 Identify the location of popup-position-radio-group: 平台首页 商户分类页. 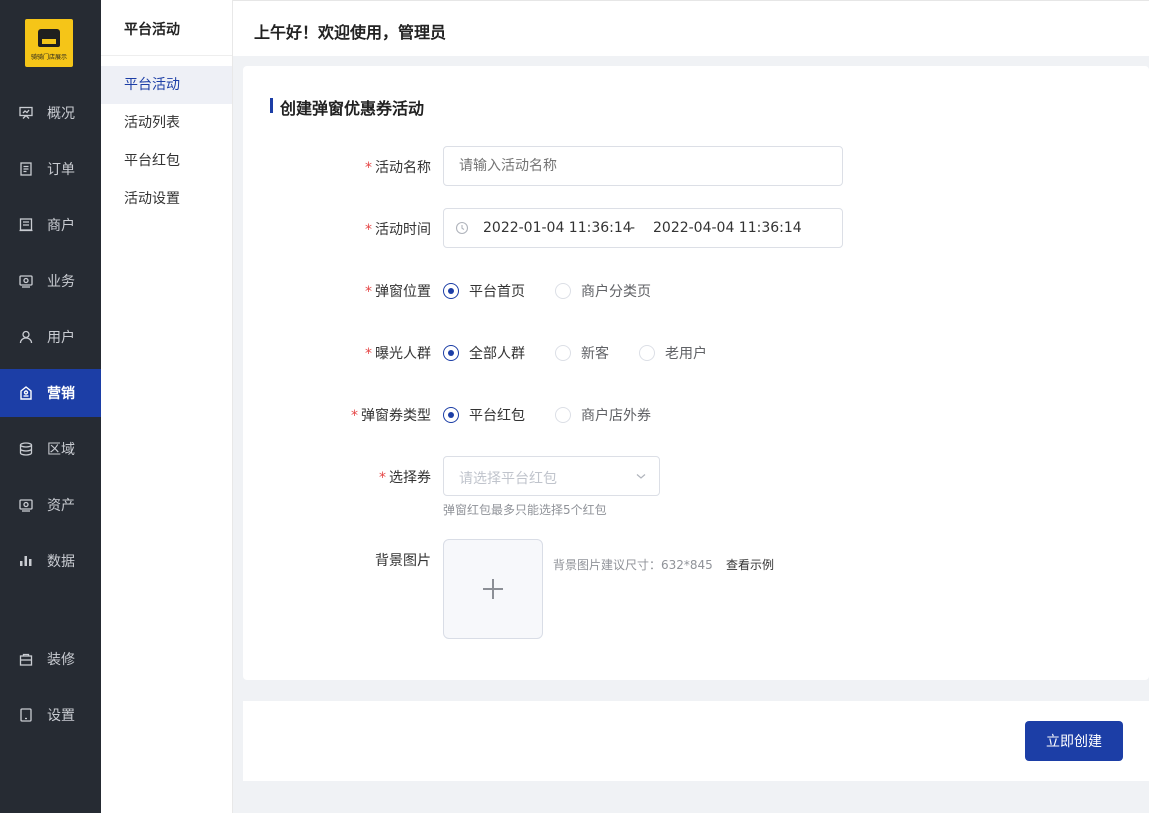
(547, 291).